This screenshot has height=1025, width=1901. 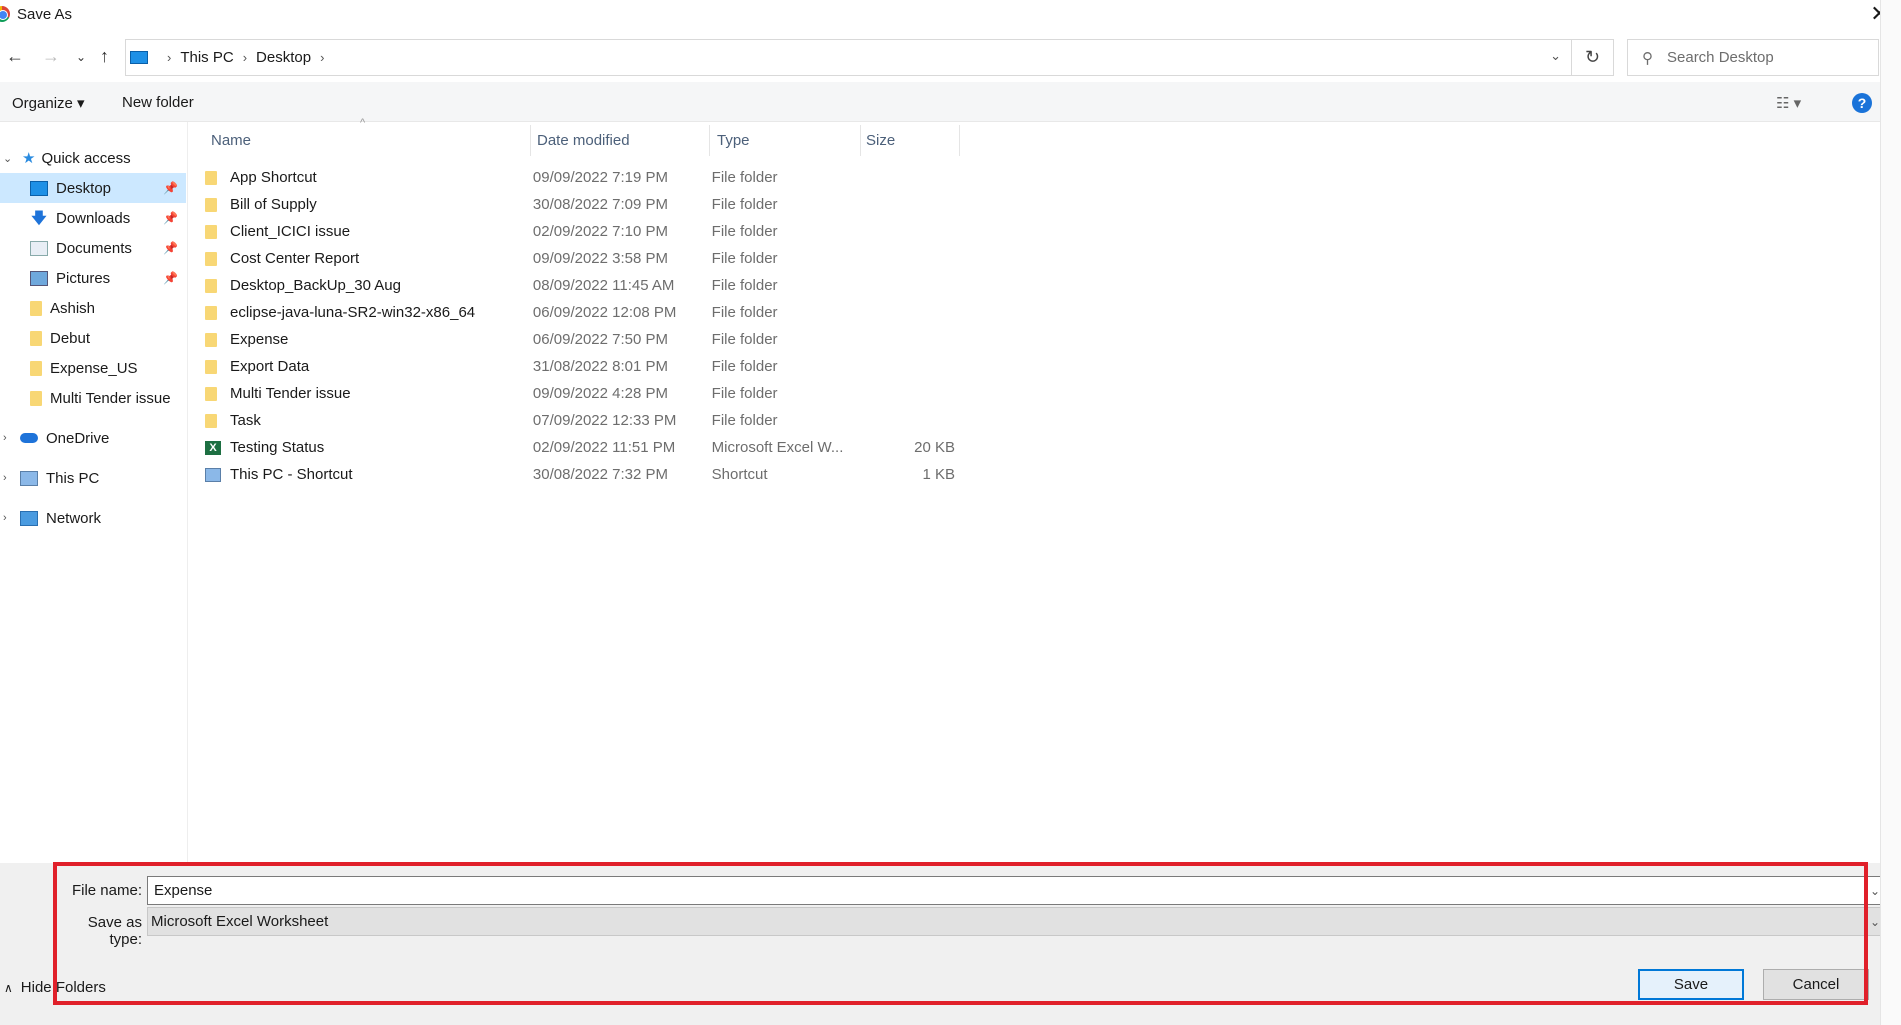 What do you see at coordinates (585, 366) in the screenshot?
I see `file-row: Export Data 31/08/2022 8:01 PM File folder` at bounding box center [585, 366].